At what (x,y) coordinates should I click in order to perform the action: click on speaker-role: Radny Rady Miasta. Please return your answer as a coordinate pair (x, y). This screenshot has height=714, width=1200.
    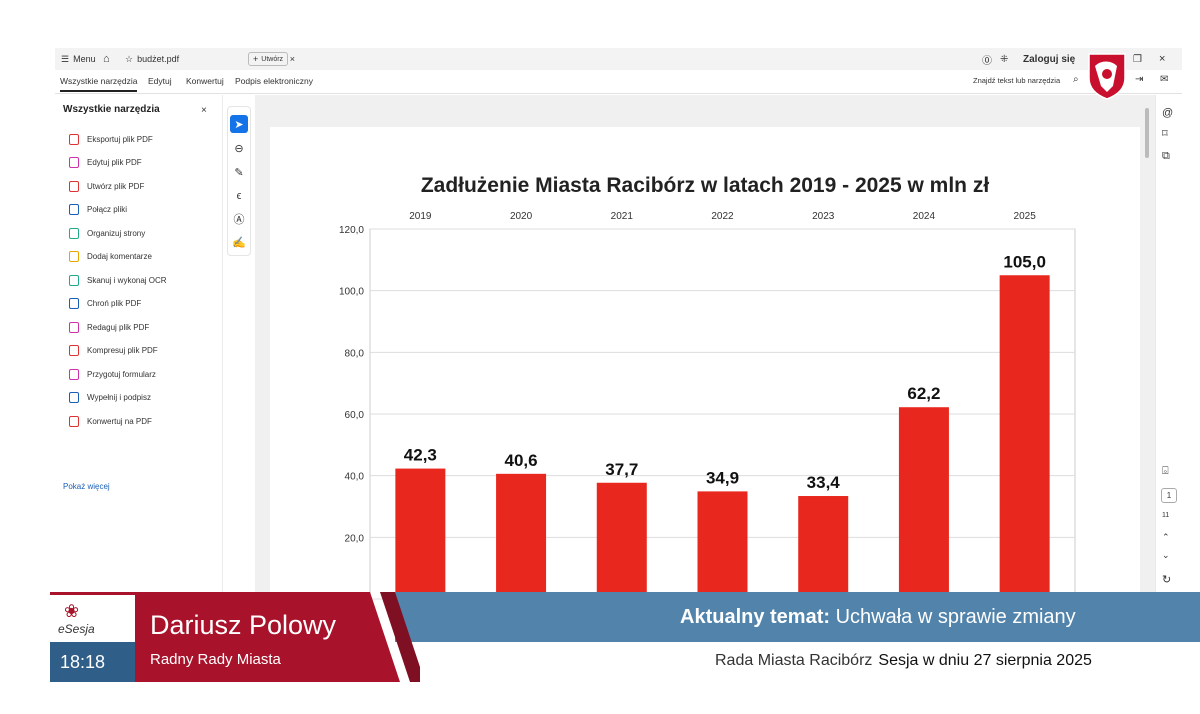
    Looking at the image, I should click on (215, 659).